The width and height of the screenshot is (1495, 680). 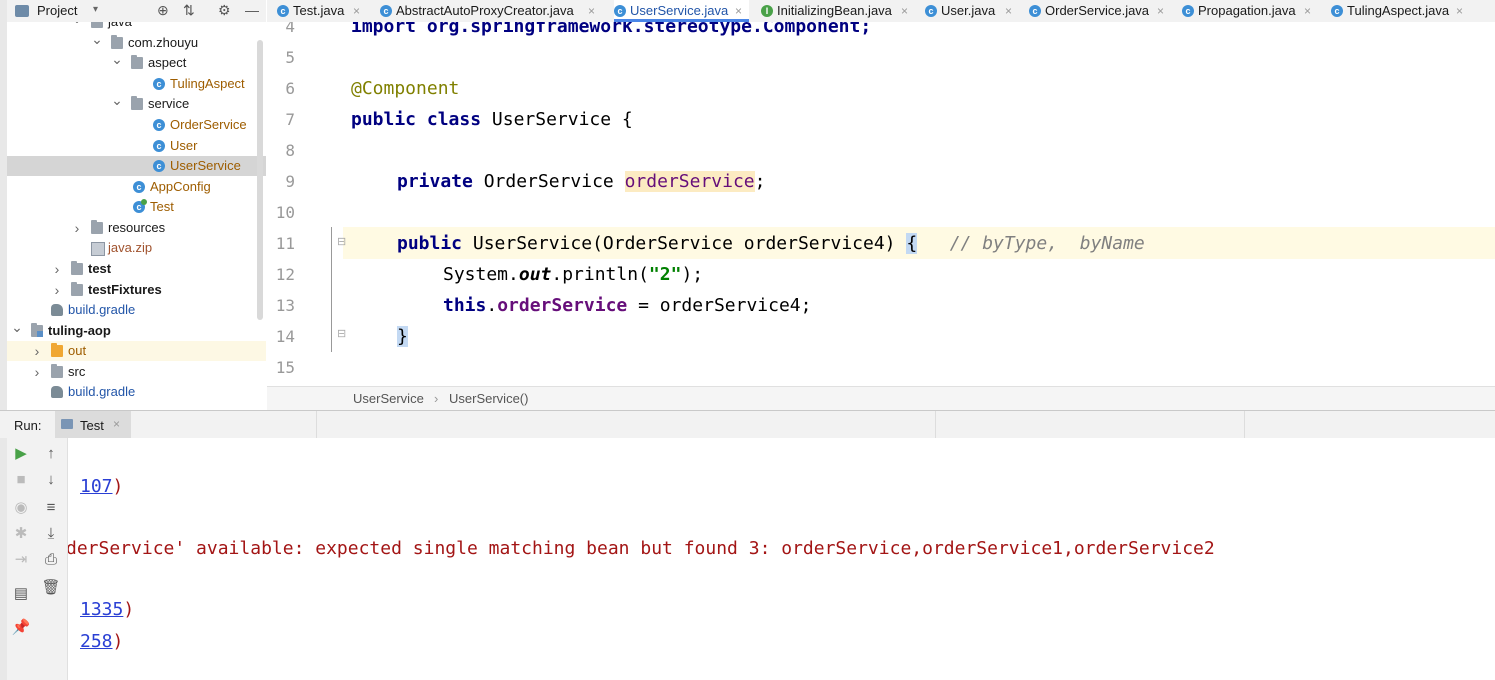 I want to click on tree-item: › src, so click(x=136, y=372).